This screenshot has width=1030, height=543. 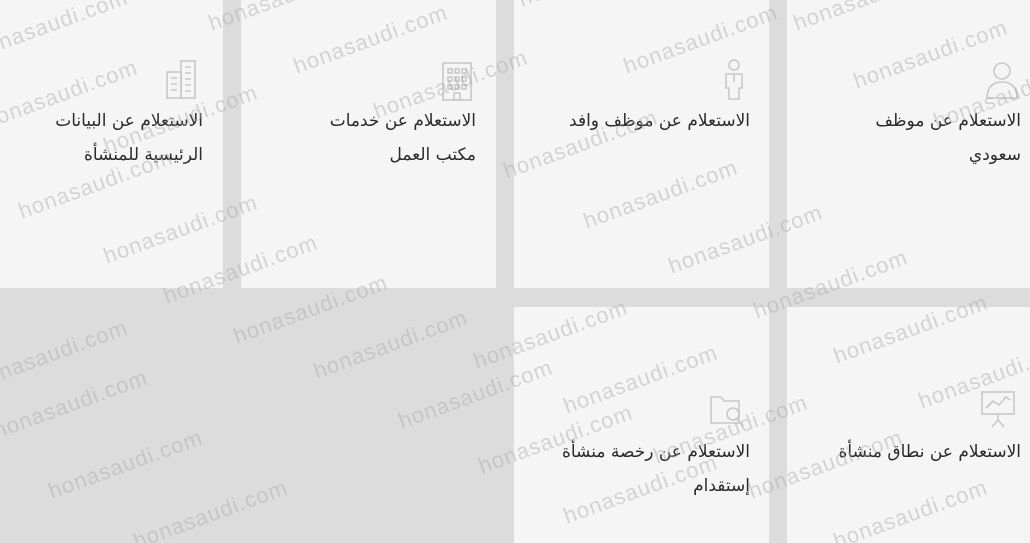 I want to click on tile-label: الاستعلام عن خدمات مكتب العمل, so click(x=402, y=138).